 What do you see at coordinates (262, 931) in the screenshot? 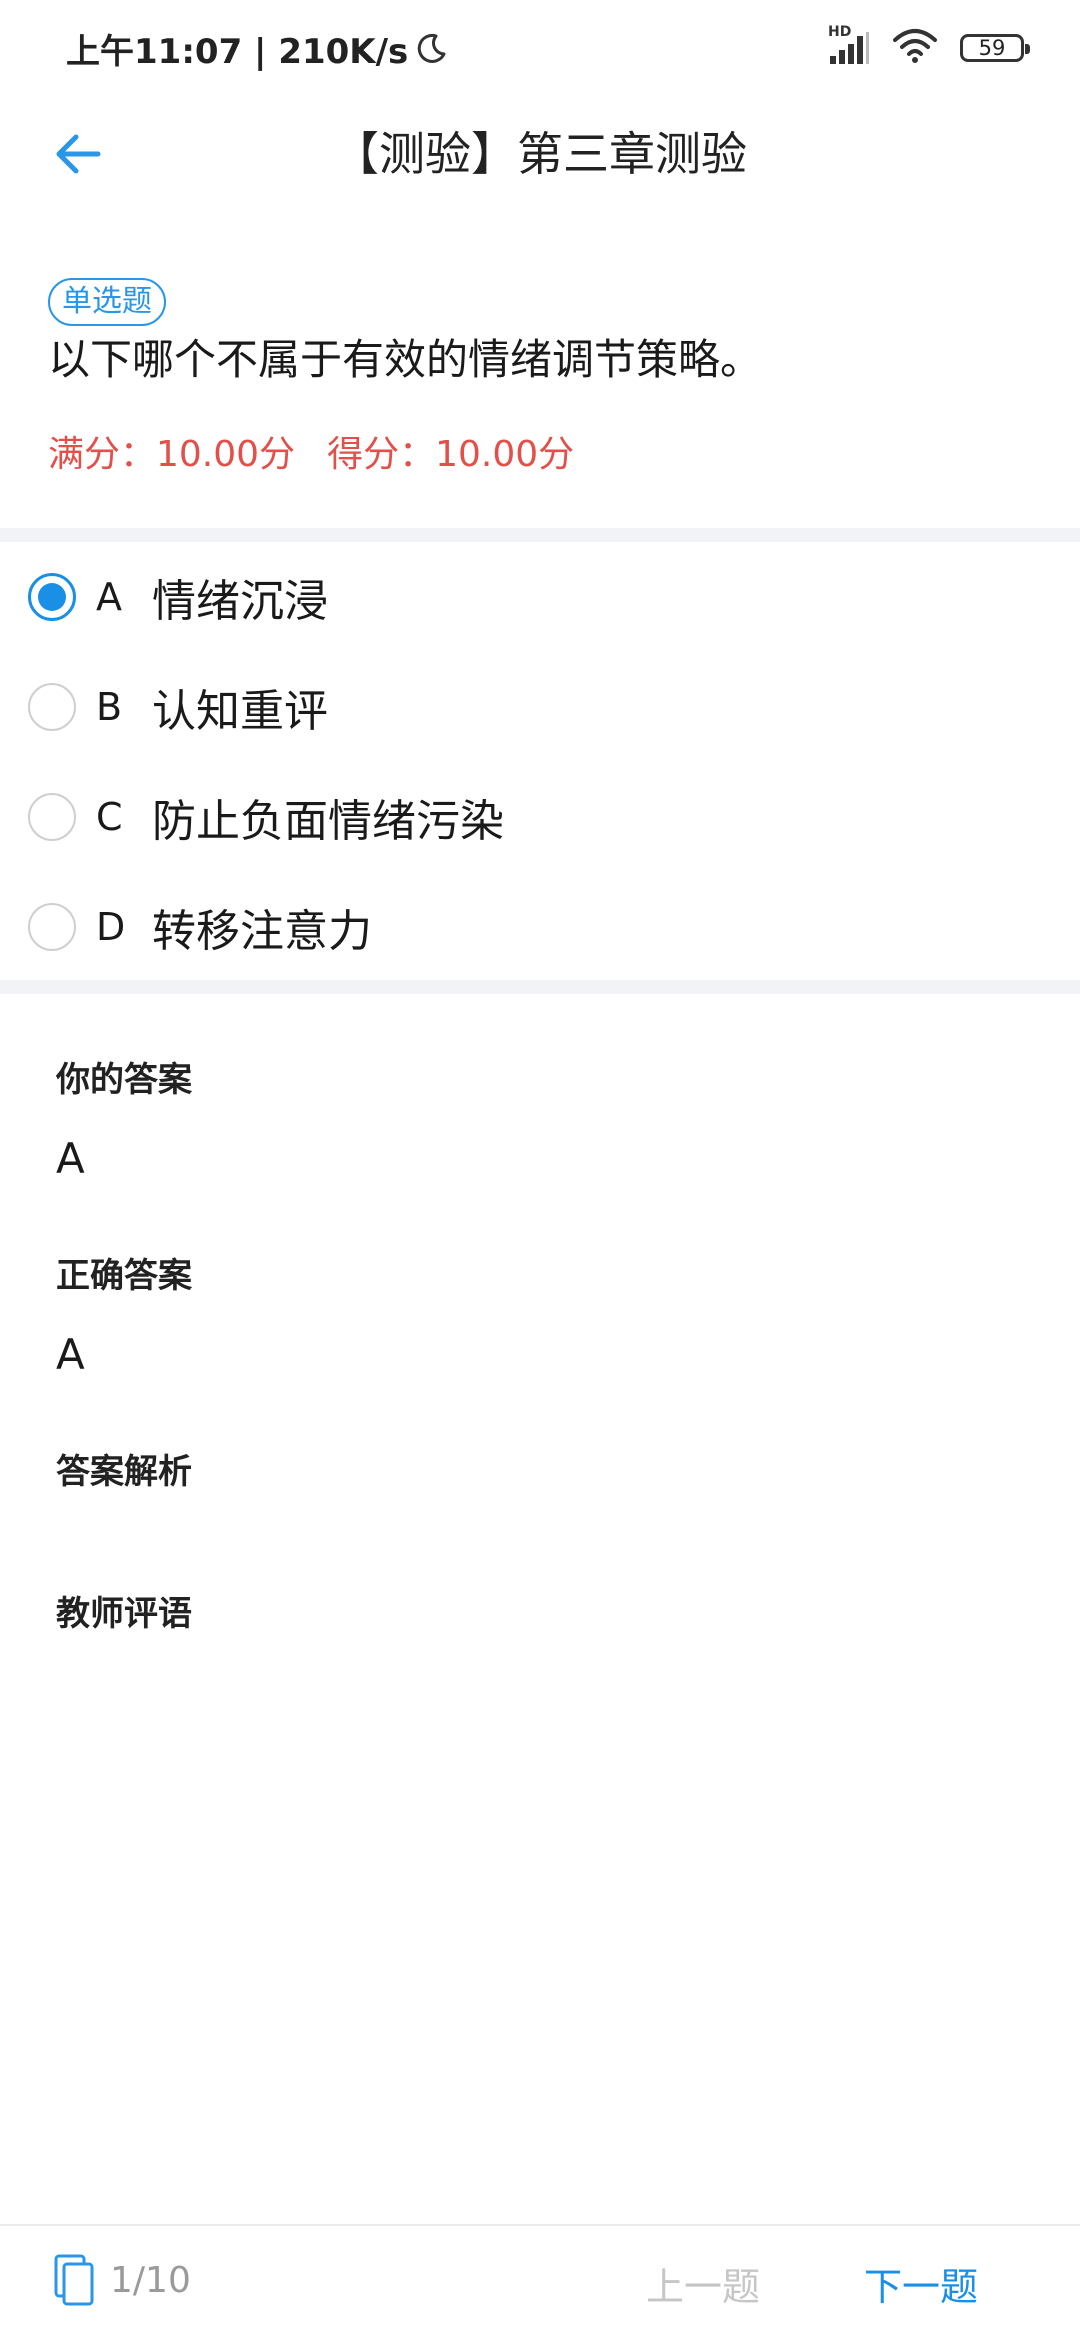
I see `option-text: 转移注意力` at bounding box center [262, 931].